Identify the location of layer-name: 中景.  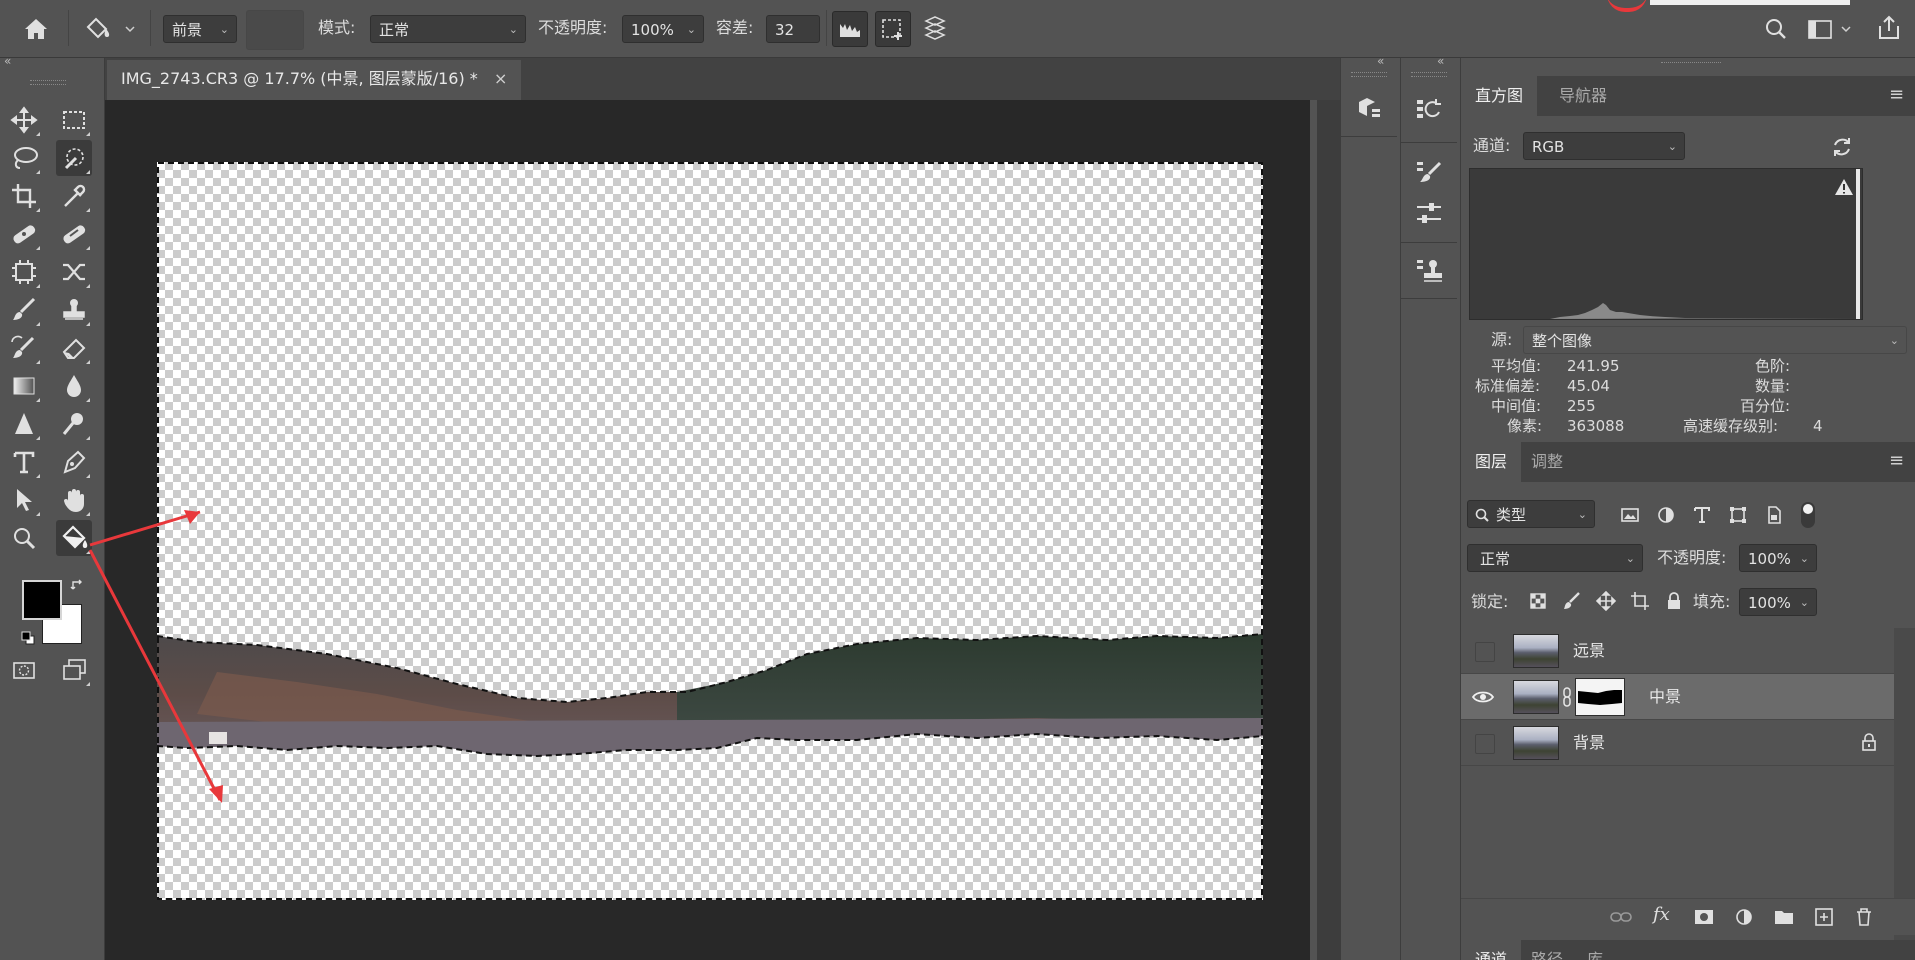
(1665, 697).